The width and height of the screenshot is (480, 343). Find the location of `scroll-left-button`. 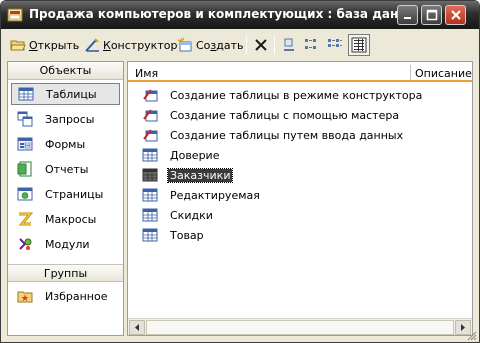

scroll-left-button is located at coordinates (137, 327).